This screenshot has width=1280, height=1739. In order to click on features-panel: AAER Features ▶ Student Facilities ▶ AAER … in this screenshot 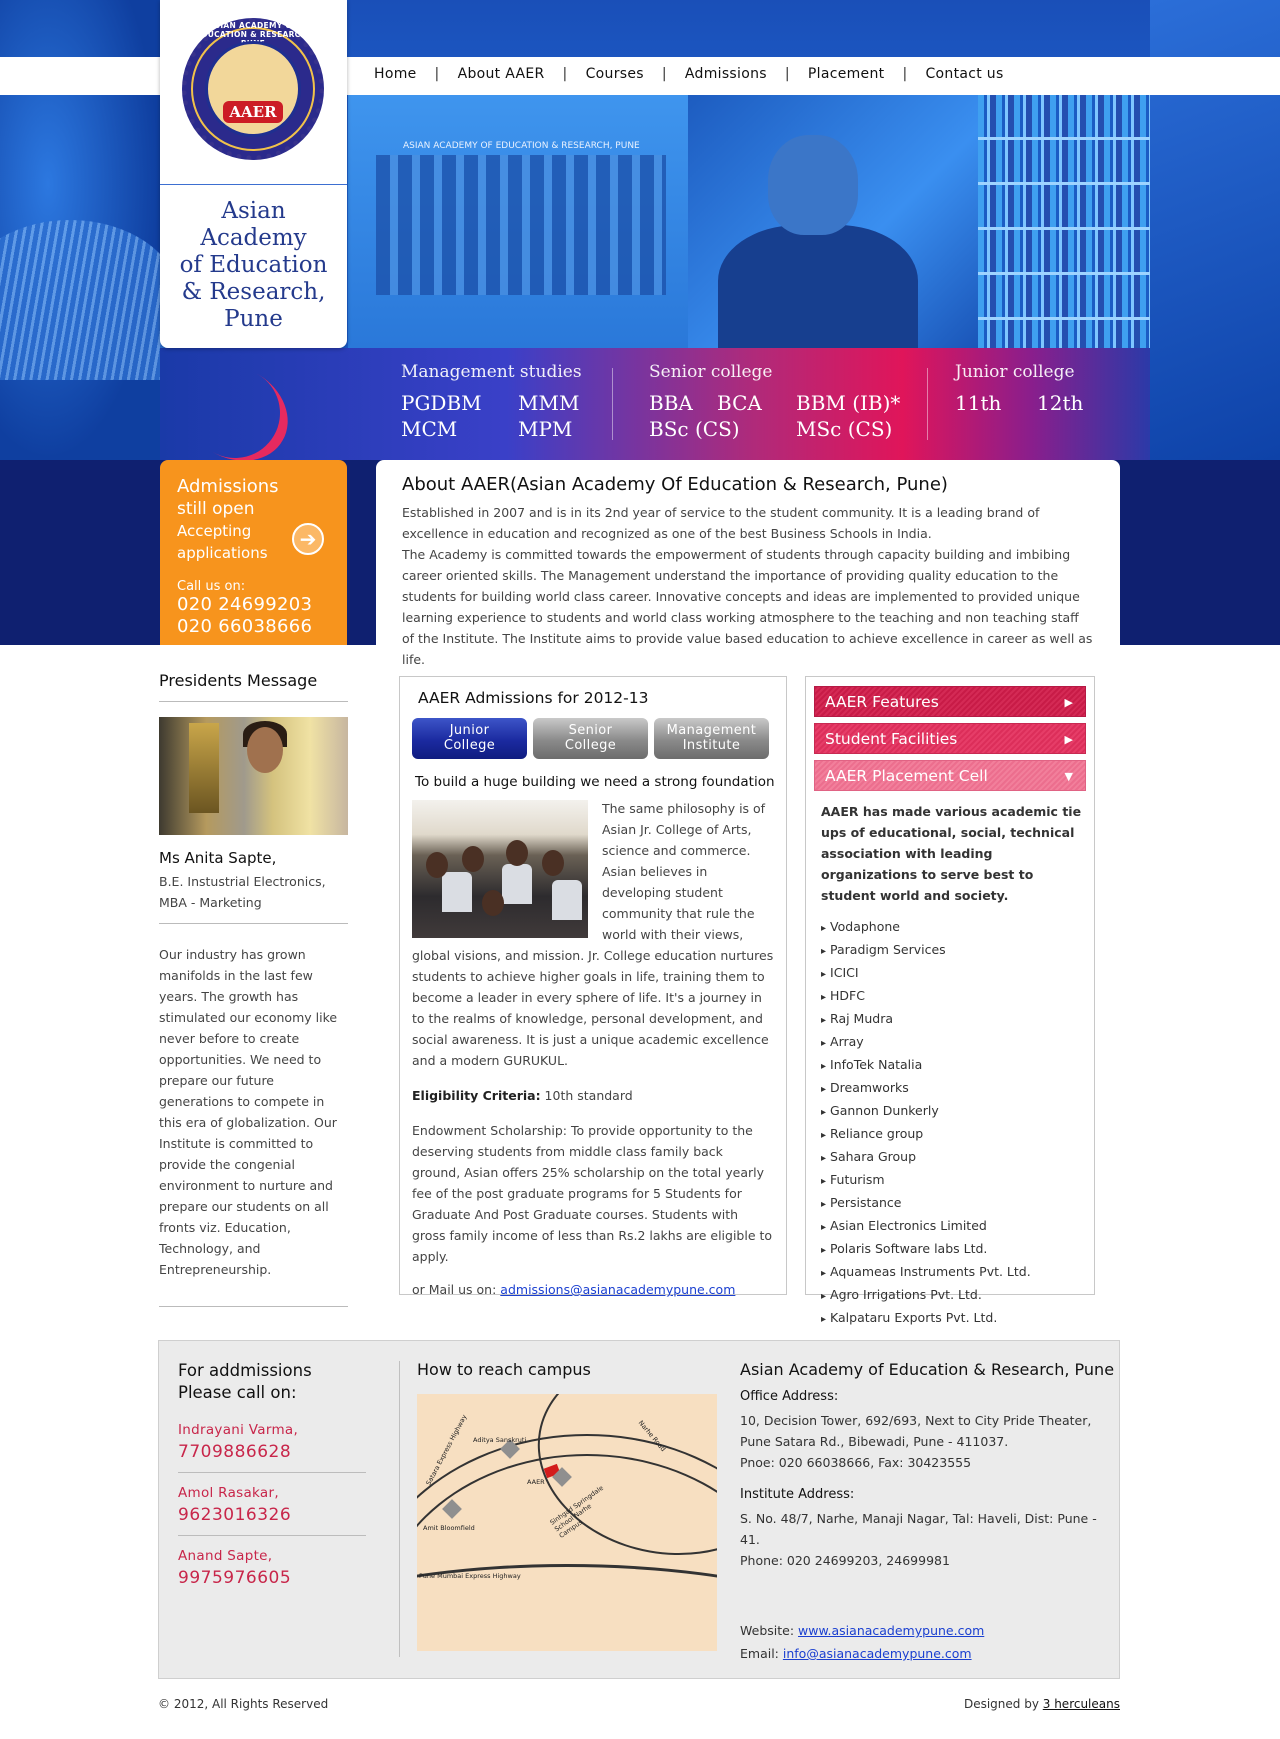, I will do `click(950, 1000)`.